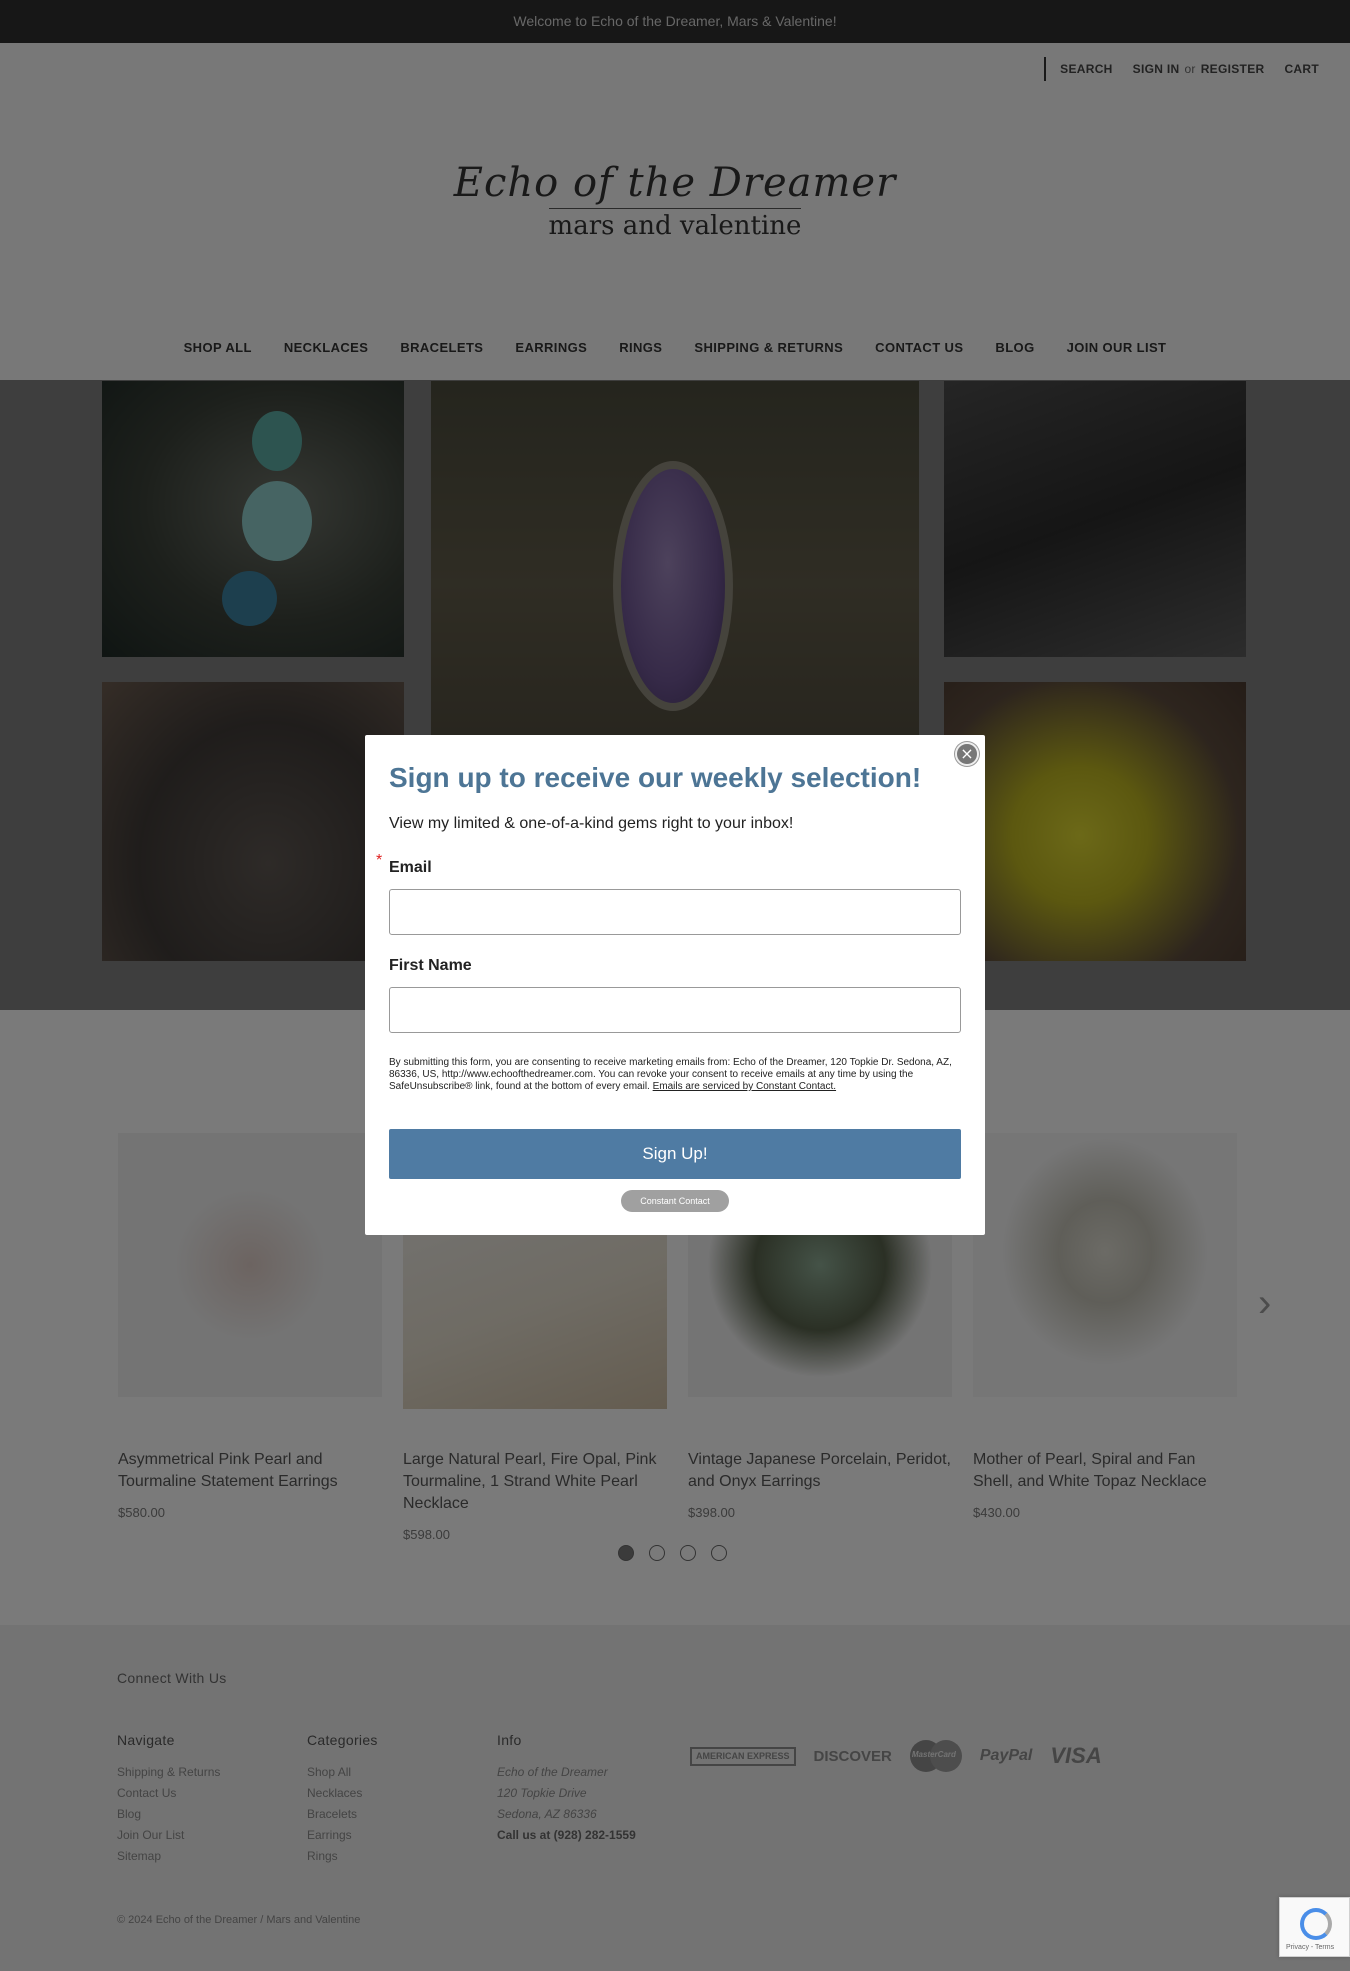 This screenshot has width=1350, height=1971. Describe the element at coordinates (744, 1086) in the screenshot. I see `constant-contact-link: Emails are serviced by Constant Contact.` at that location.